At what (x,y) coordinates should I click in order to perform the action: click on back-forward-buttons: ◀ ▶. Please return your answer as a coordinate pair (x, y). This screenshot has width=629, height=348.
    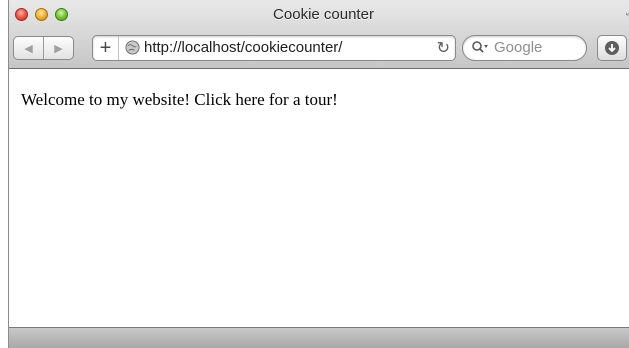
    Looking at the image, I should click on (43, 48).